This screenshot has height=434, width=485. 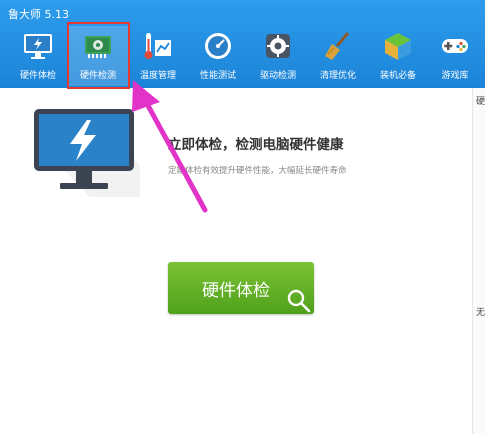 I want to click on broom-icon, so click(x=337, y=46).